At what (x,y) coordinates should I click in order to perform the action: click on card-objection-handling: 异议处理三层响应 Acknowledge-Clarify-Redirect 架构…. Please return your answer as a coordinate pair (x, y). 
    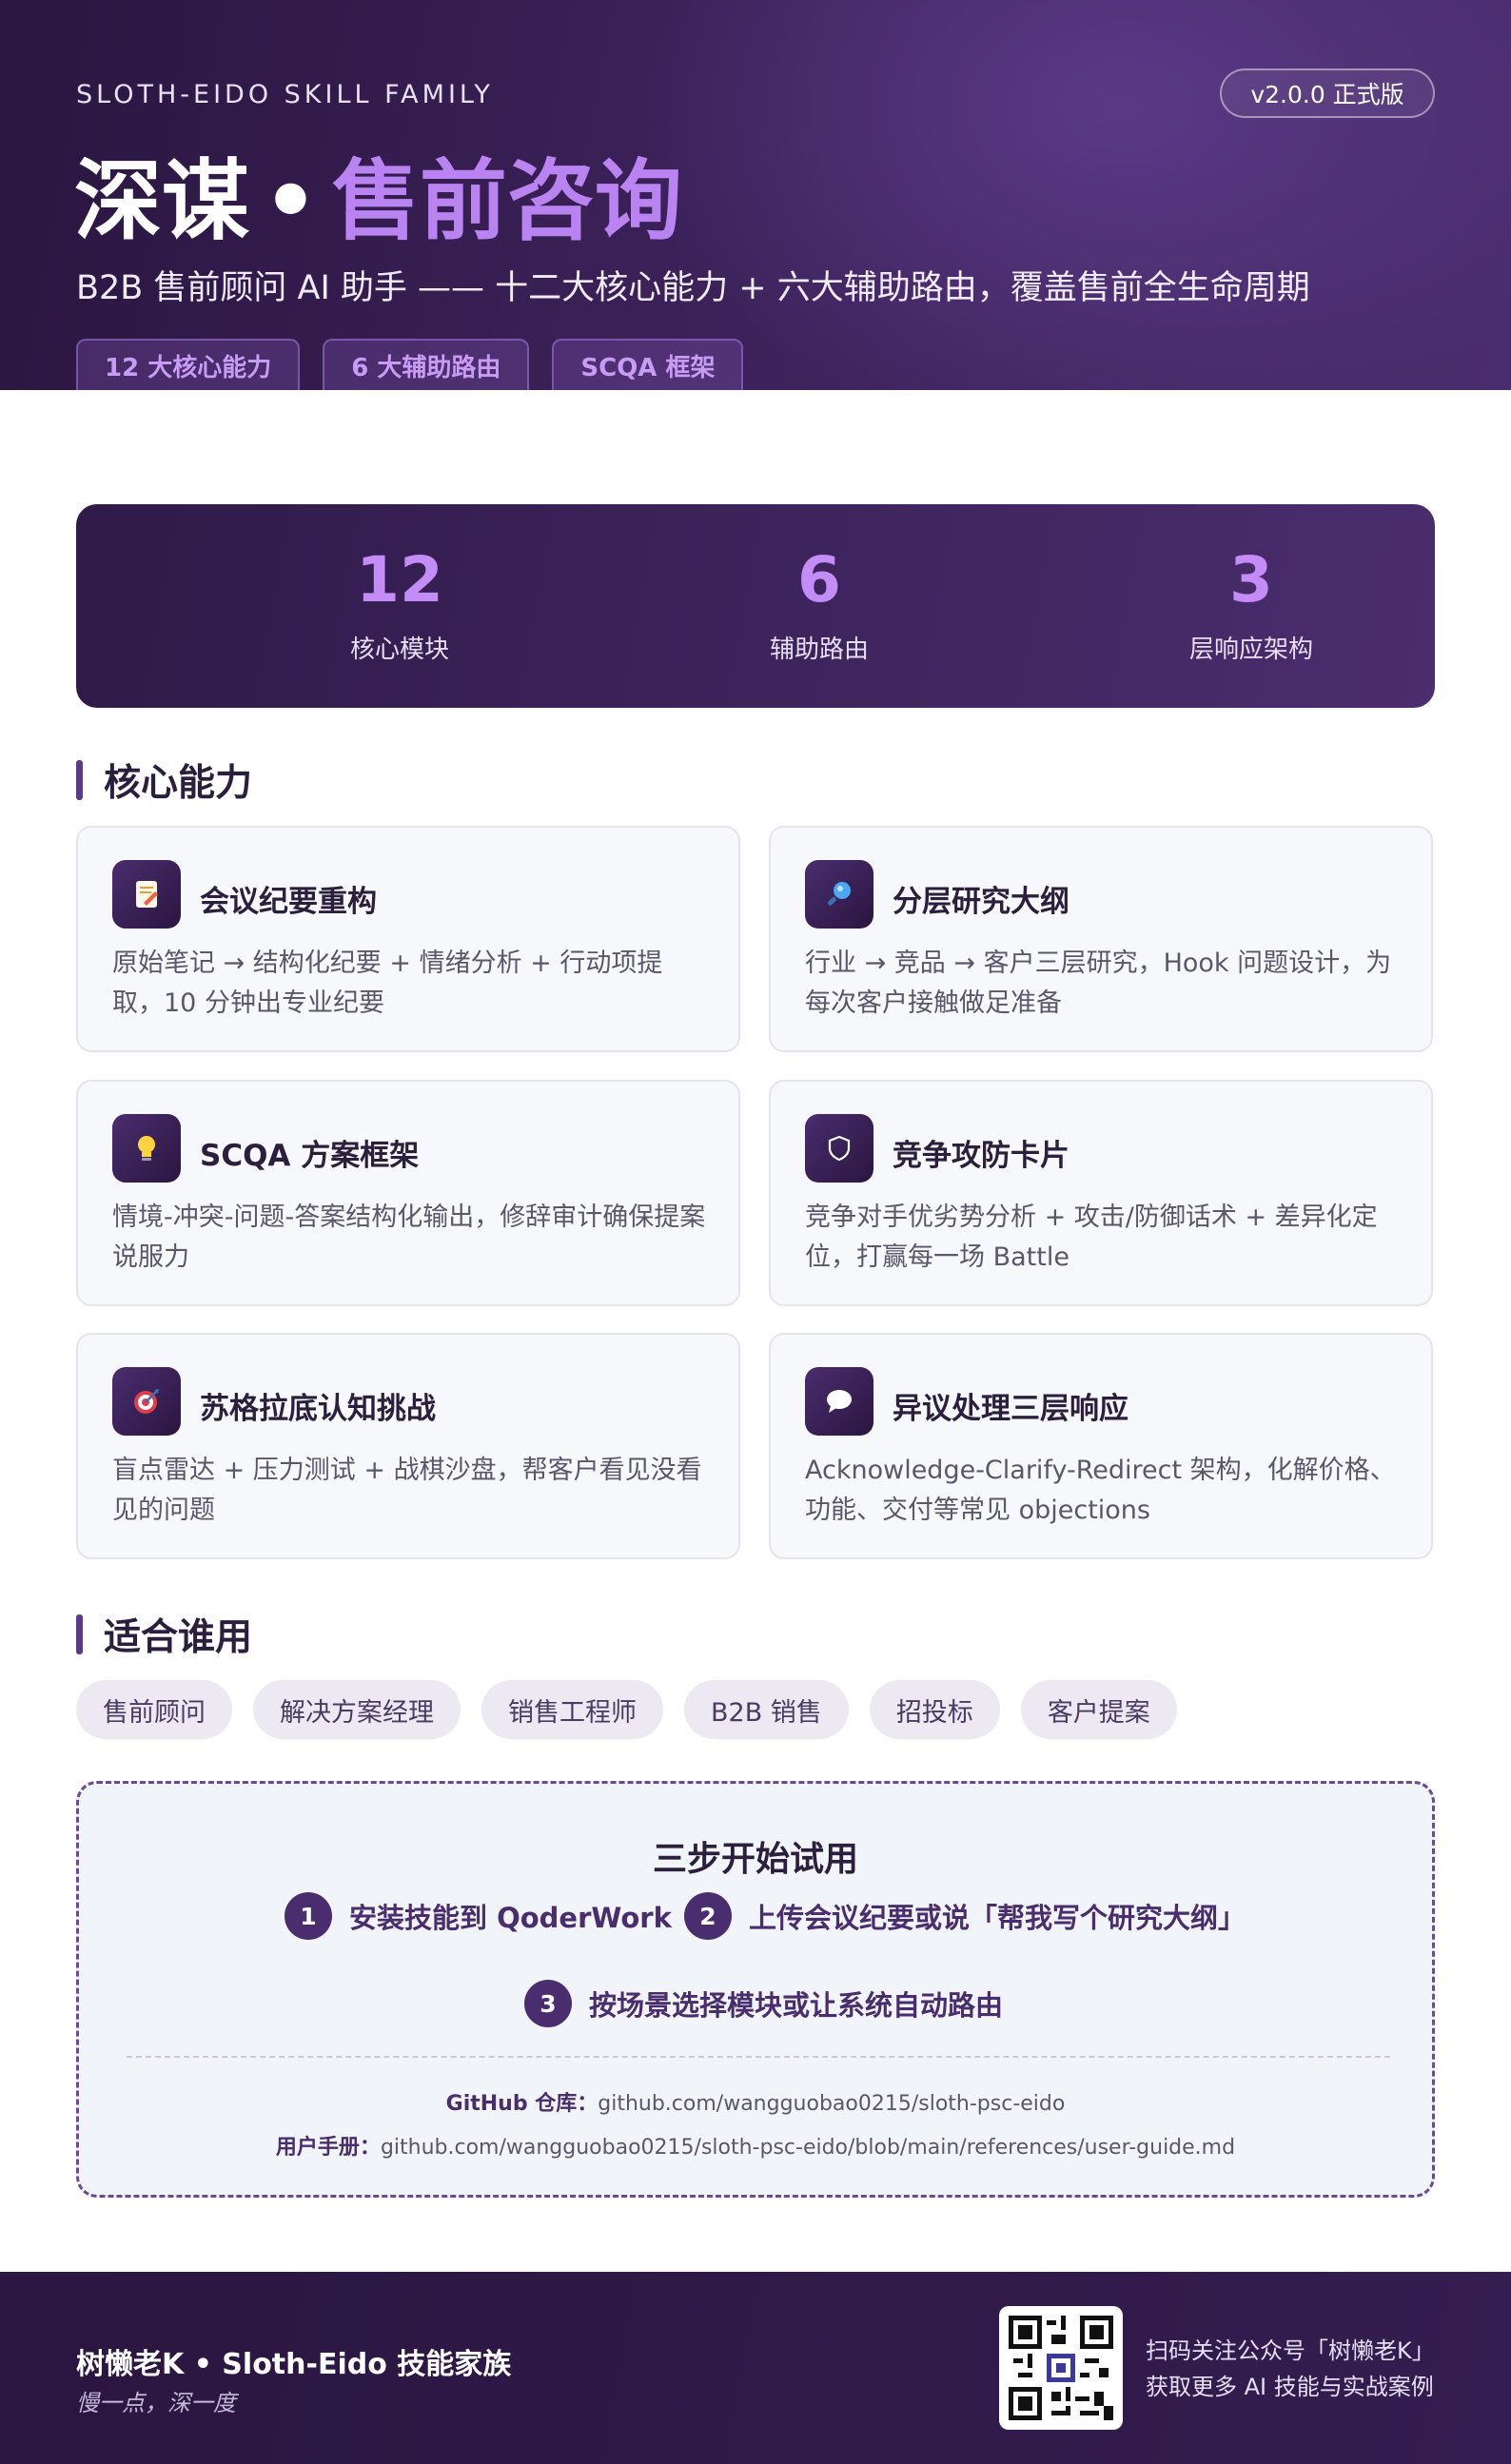
    Looking at the image, I should click on (1101, 1446).